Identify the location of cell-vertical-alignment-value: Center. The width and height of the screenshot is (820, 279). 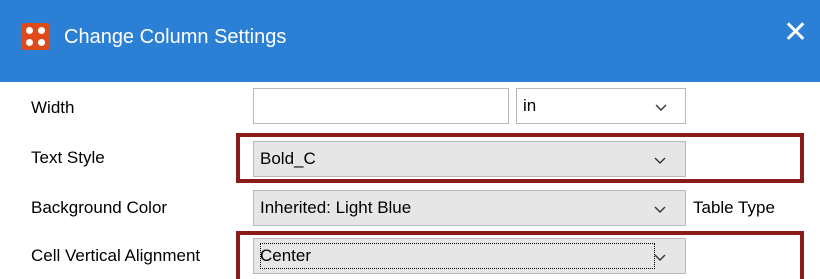
(286, 255).